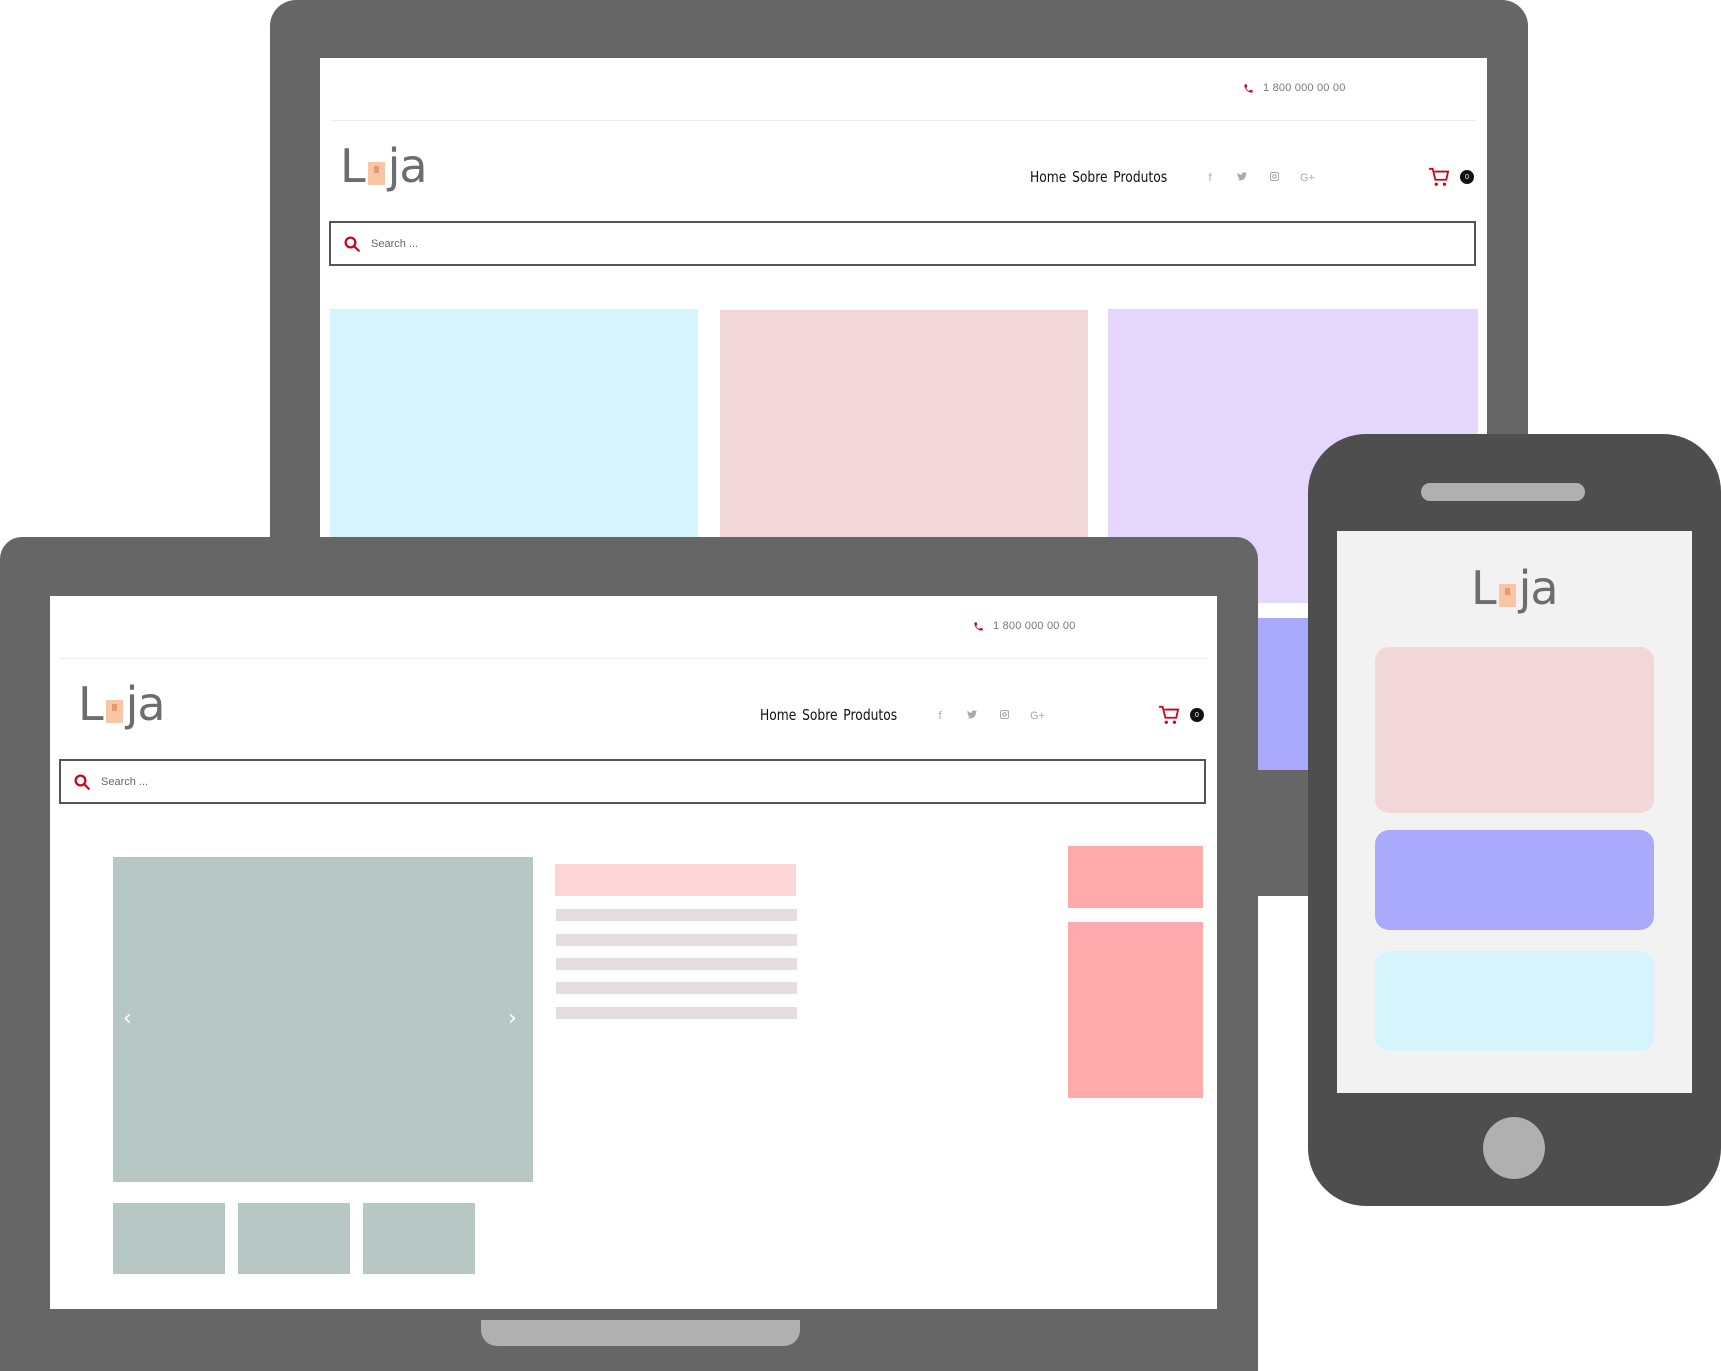 This screenshot has width=1721, height=1371. What do you see at coordinates (1135, 1010) in the screenshot?
I see `promo-banner-large` at bounding box center [1135, 1010].